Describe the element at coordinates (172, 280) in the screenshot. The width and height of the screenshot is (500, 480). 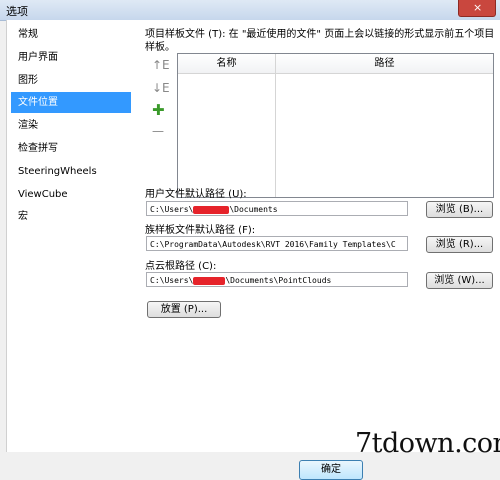
I see `point-cloud-path-prefix: C:\Users\` at that location.